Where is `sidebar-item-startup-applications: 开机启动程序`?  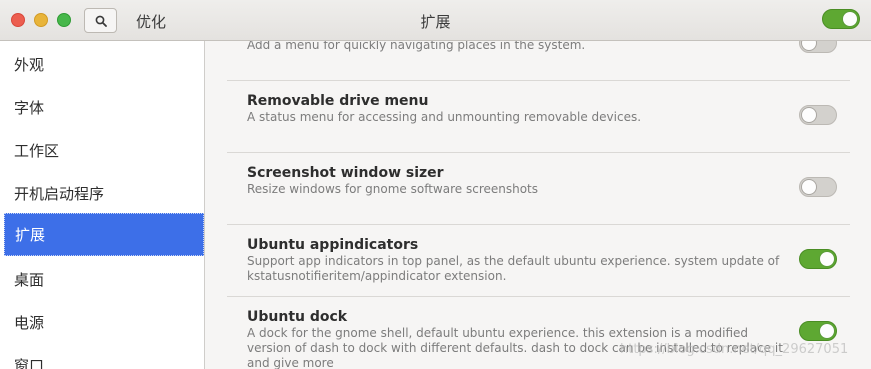 sidebar-item-startup-applications: 开机启动程序 is located at coordinates (104, 193).